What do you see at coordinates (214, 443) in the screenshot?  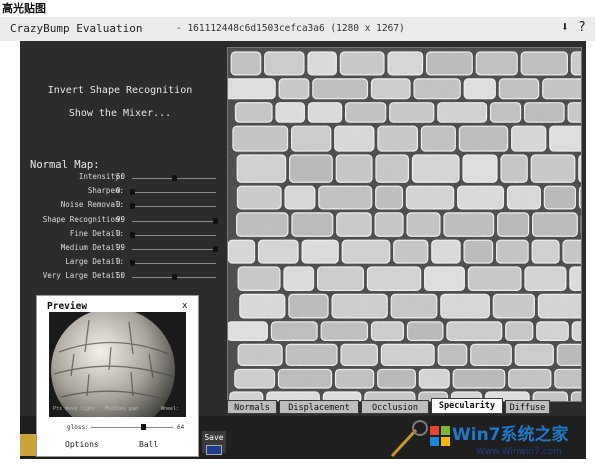 I see `save-button: Save` at bounding box center [214, 443].